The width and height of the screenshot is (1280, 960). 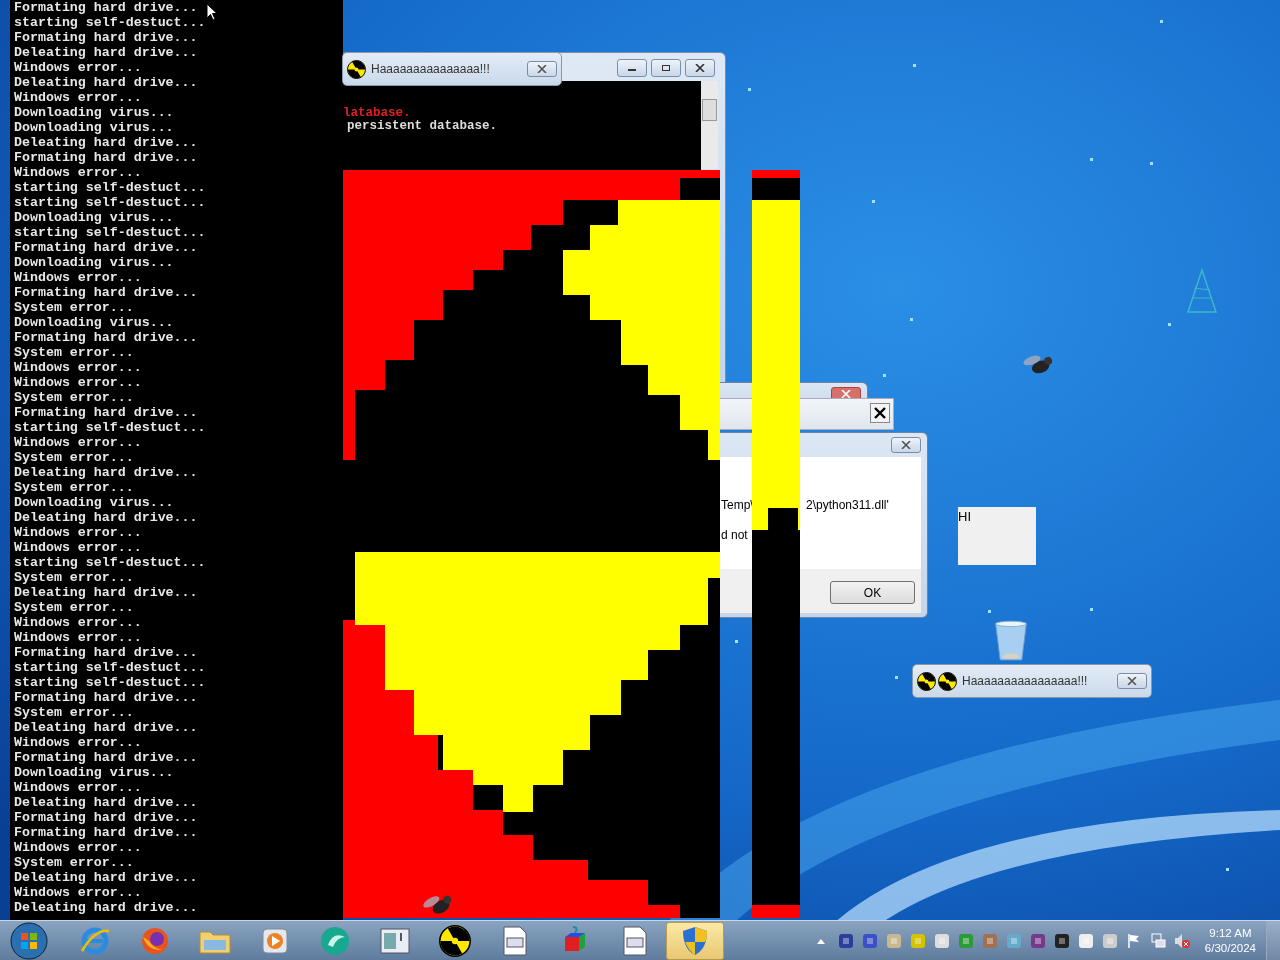 What do you see at coordinates (335, 940) in the screenshot?
I see `circle-icon` at bounding box center [335, 940].